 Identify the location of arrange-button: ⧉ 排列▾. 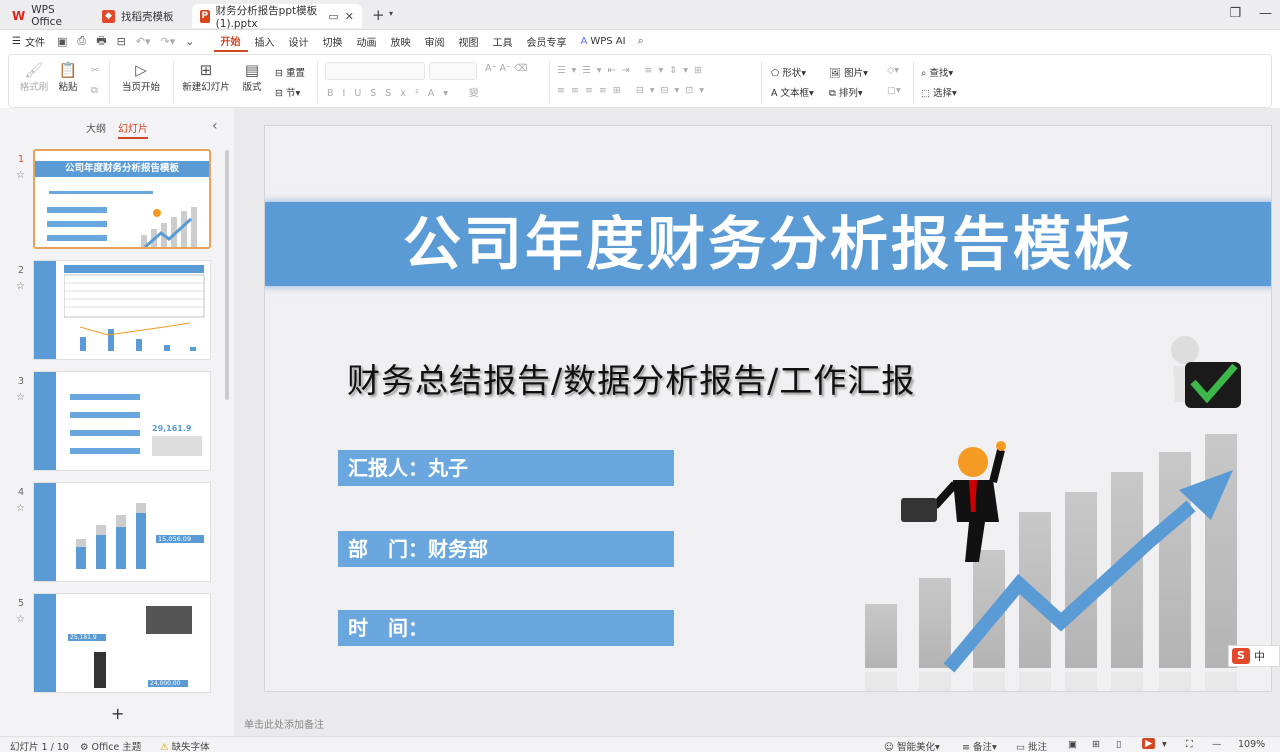
(846, 92).